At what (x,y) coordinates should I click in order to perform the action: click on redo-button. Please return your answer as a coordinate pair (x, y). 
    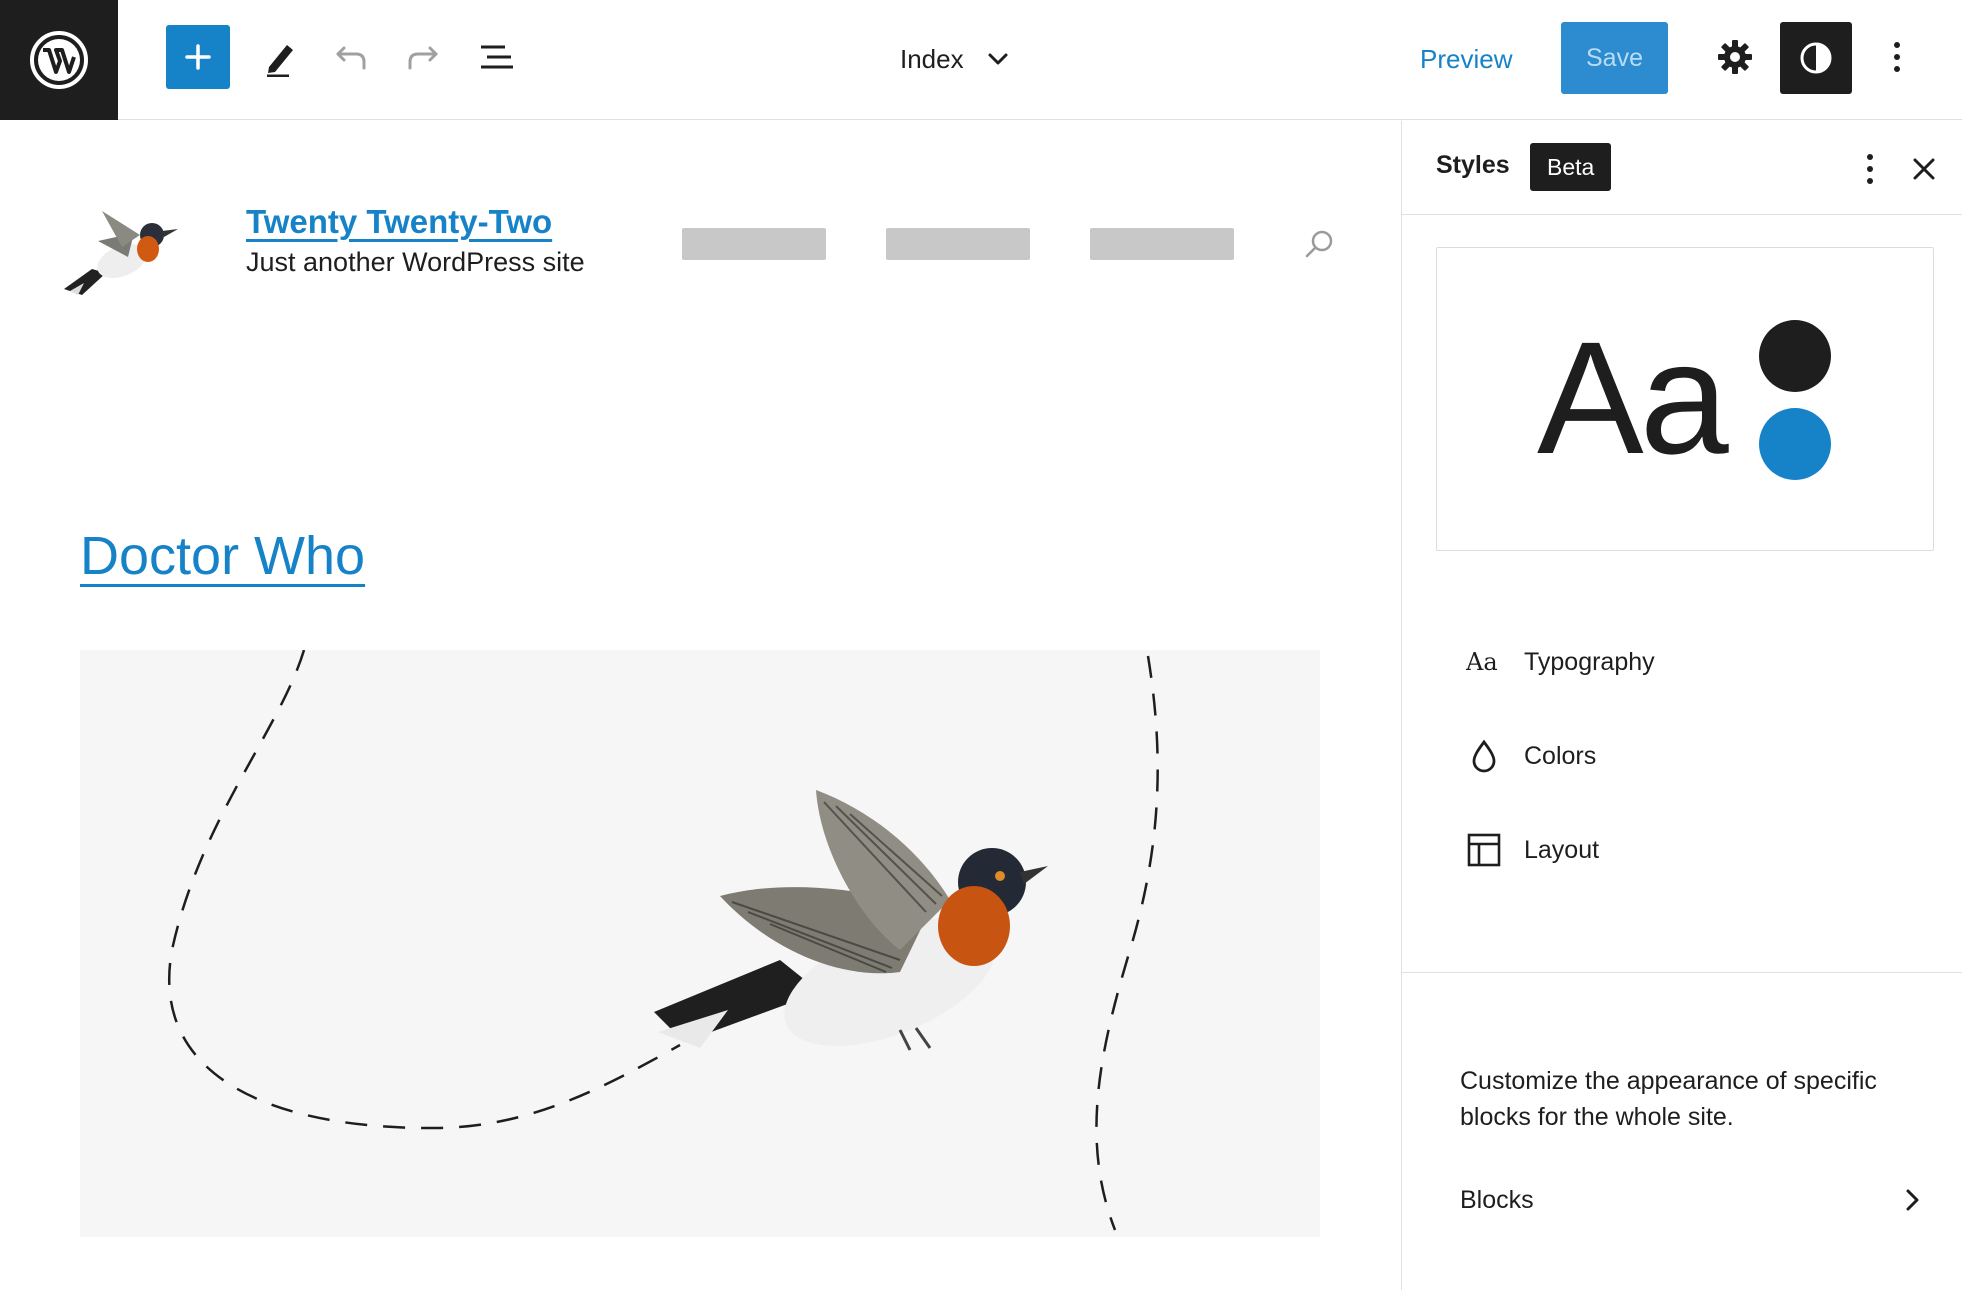
    Looking at the image, I should click on (423, 57).